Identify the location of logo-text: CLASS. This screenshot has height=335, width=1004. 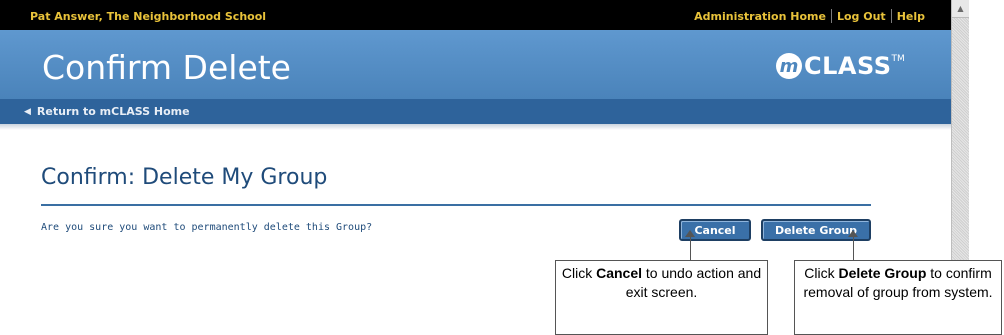
(848, 66).